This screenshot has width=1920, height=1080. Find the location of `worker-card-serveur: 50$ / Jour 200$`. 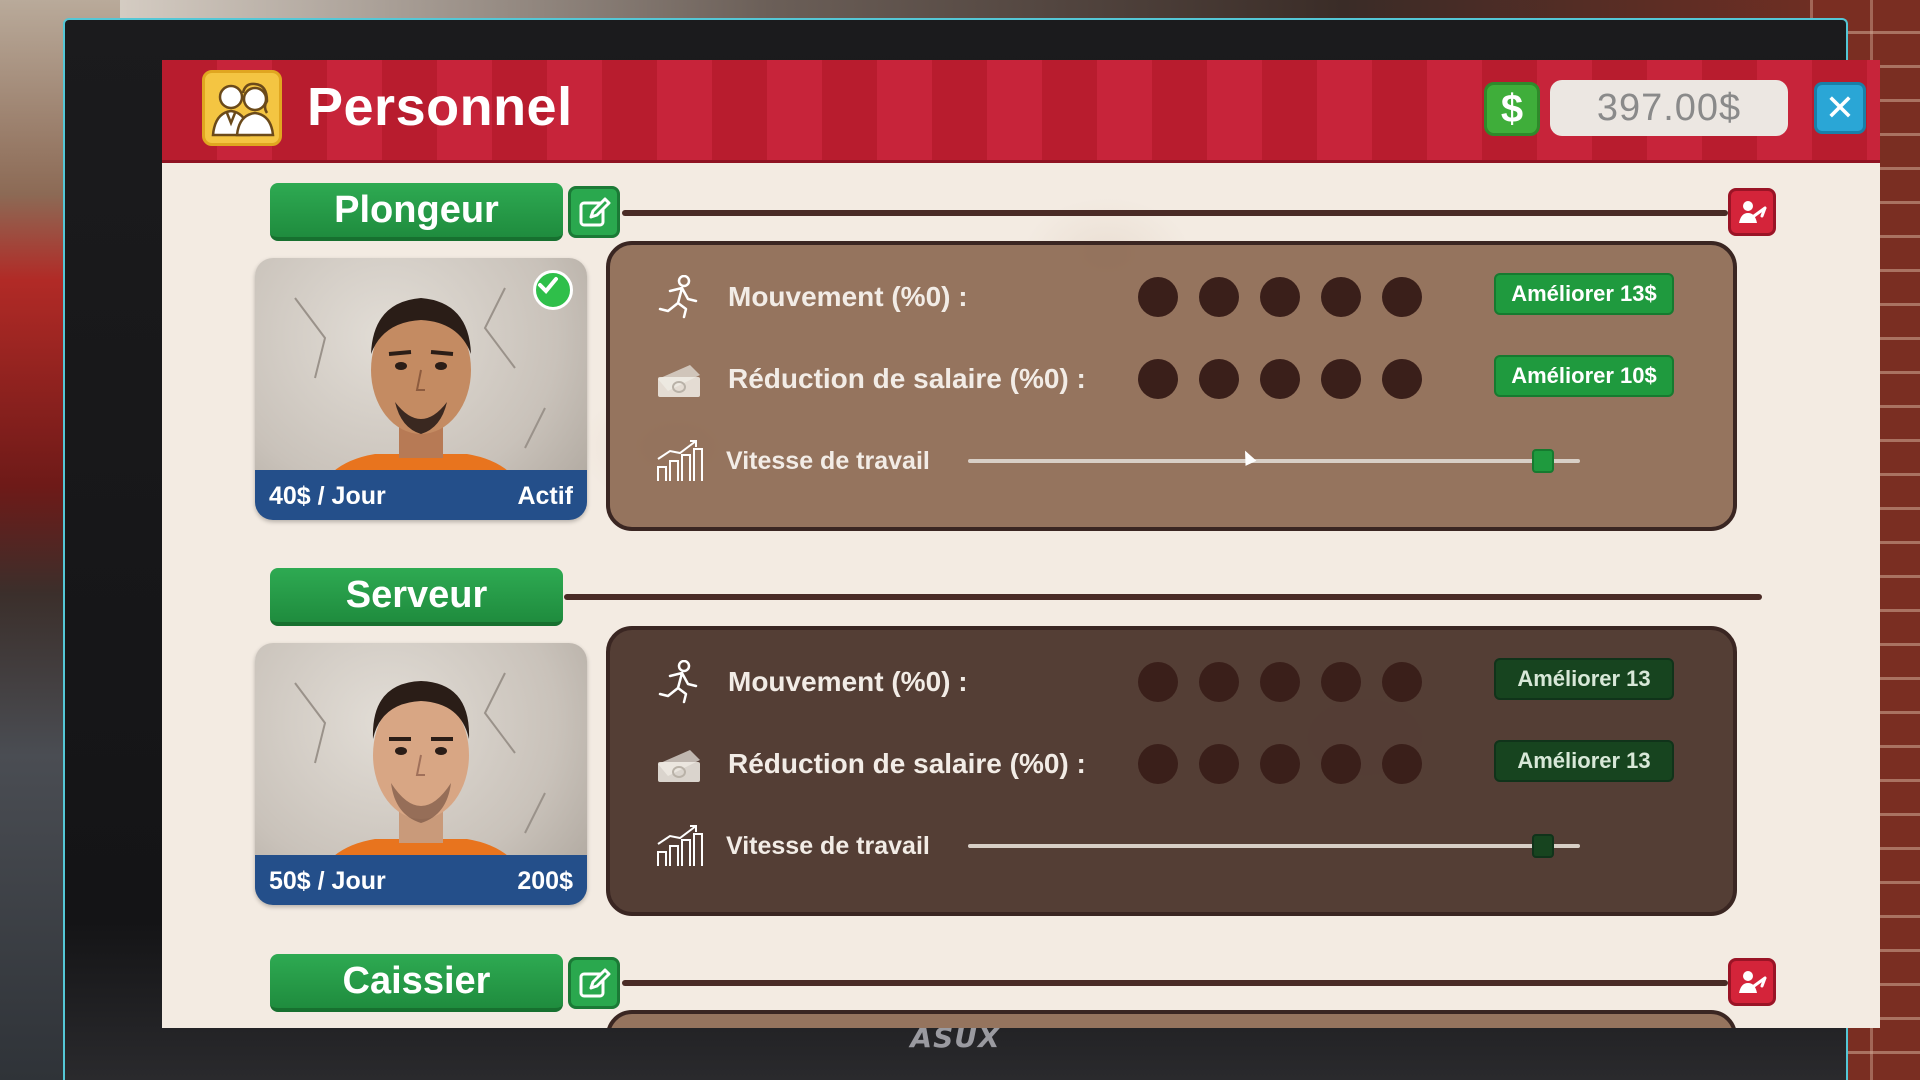

worker-card-serveur: 50$ / Jour 200$ is located at coordinates (421, 774).